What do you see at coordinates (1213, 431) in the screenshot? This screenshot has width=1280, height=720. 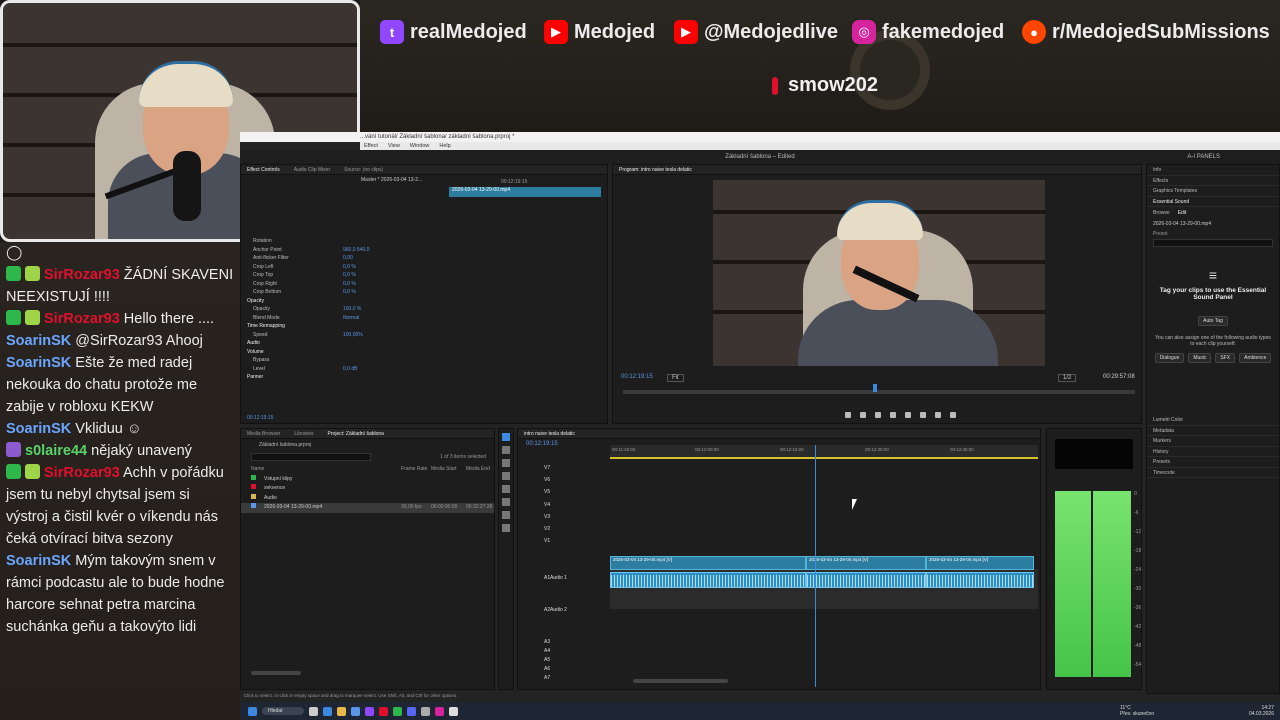 I see `tab-metadata: Metadata` at bounding box center [1213, 431].